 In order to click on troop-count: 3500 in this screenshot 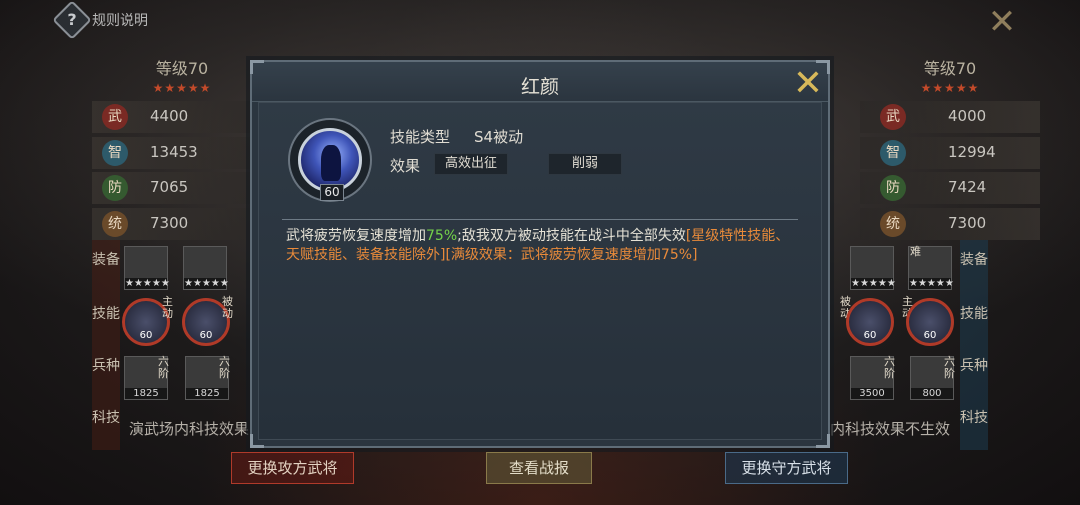, I will do `click(872, 393)`.